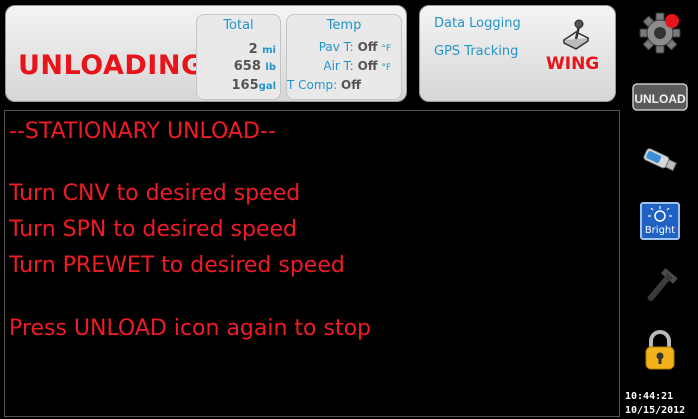  Describe the element at coordinates (355, 47) in the screenshot. I see `pavement-temp: Pav T: Off °F` at that location.